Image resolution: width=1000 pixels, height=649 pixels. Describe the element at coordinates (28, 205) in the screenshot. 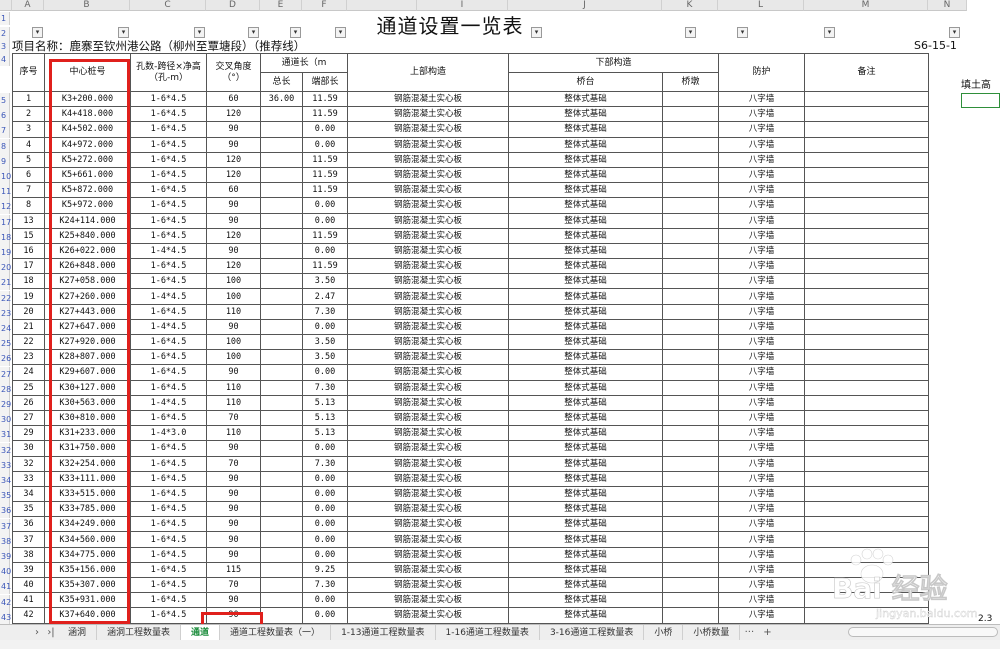

I see `table-cell: 8` at that location.